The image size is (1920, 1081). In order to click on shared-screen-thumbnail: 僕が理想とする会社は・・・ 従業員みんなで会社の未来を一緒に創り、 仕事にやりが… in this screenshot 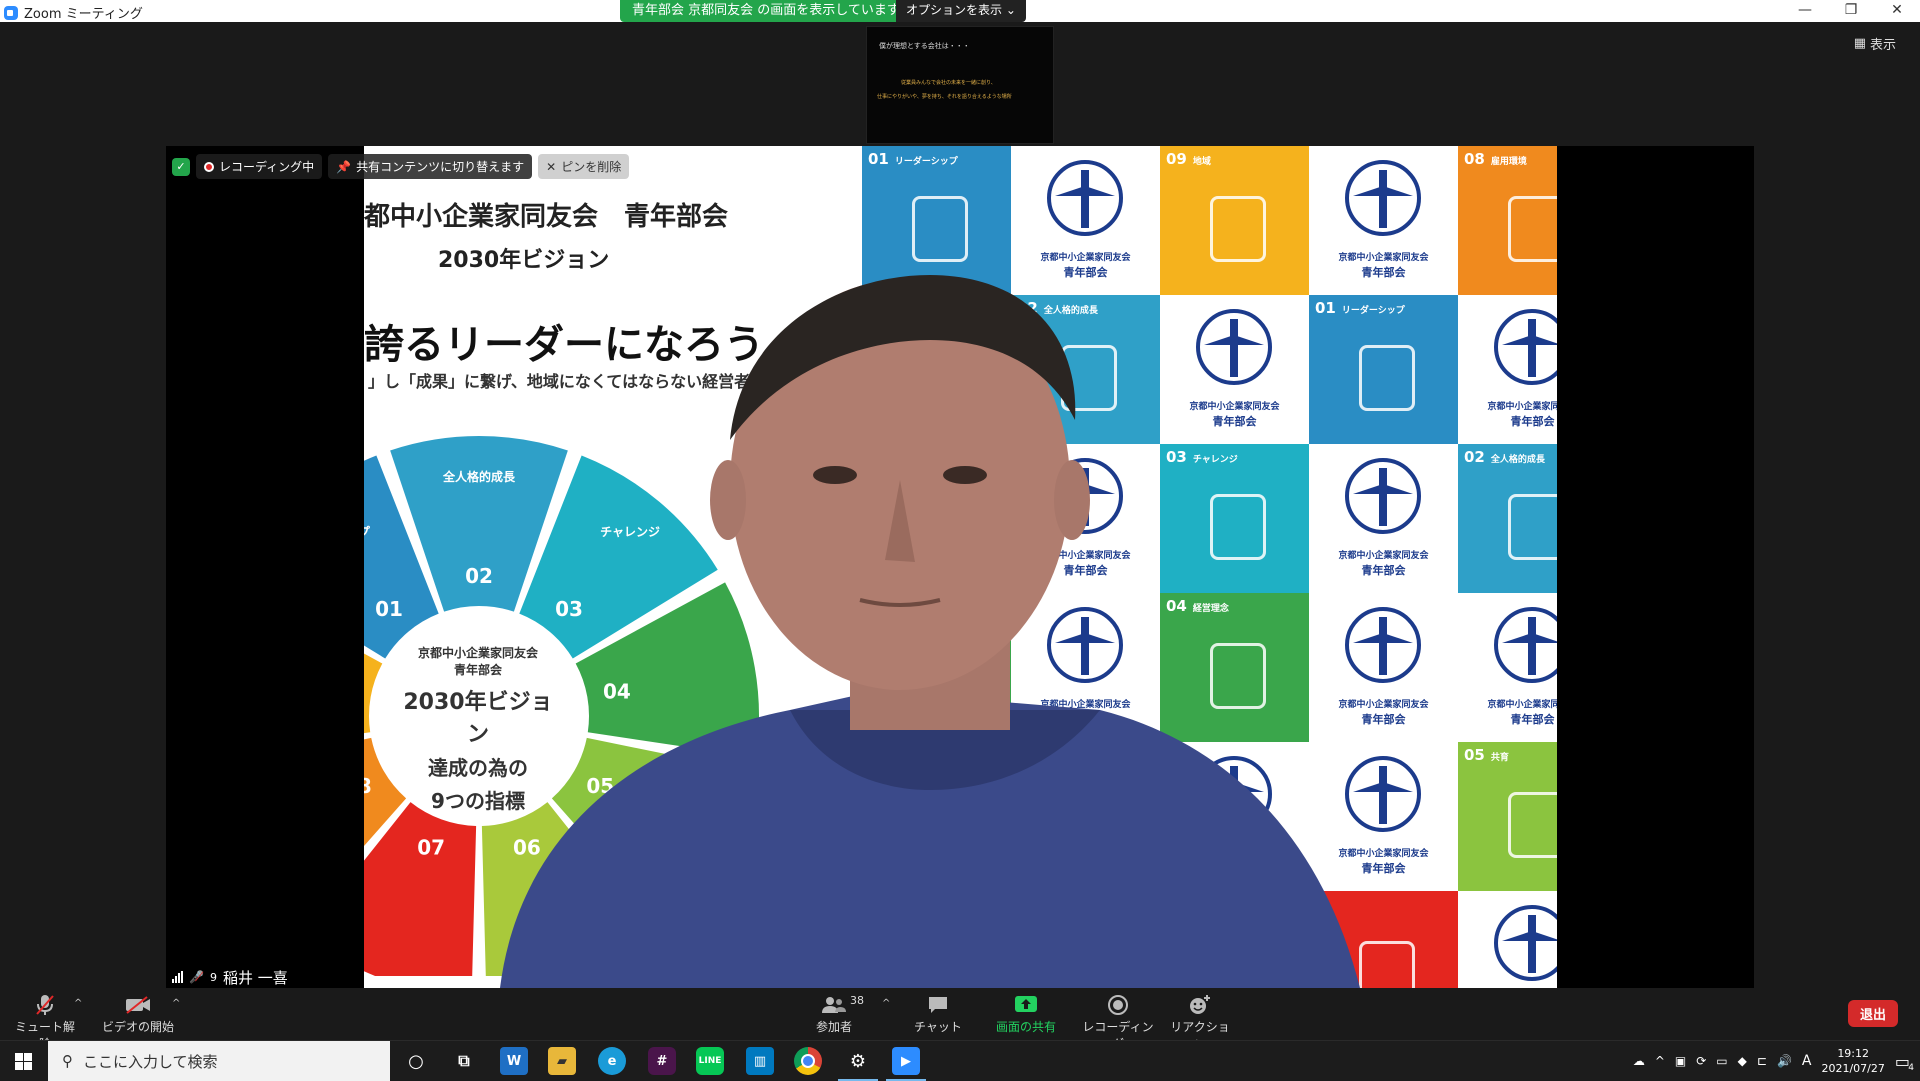, I will do `click(960, 85)`.